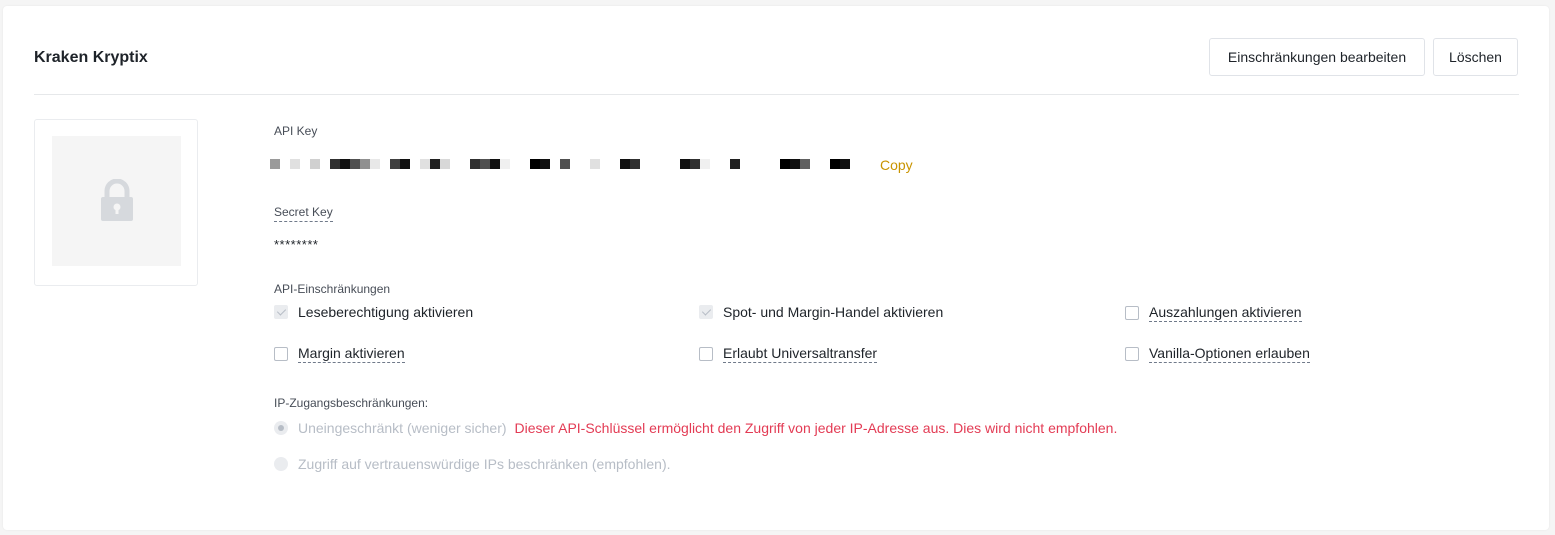  I want to click on secret-key-label-text: Secret Key, so click(303, 213).